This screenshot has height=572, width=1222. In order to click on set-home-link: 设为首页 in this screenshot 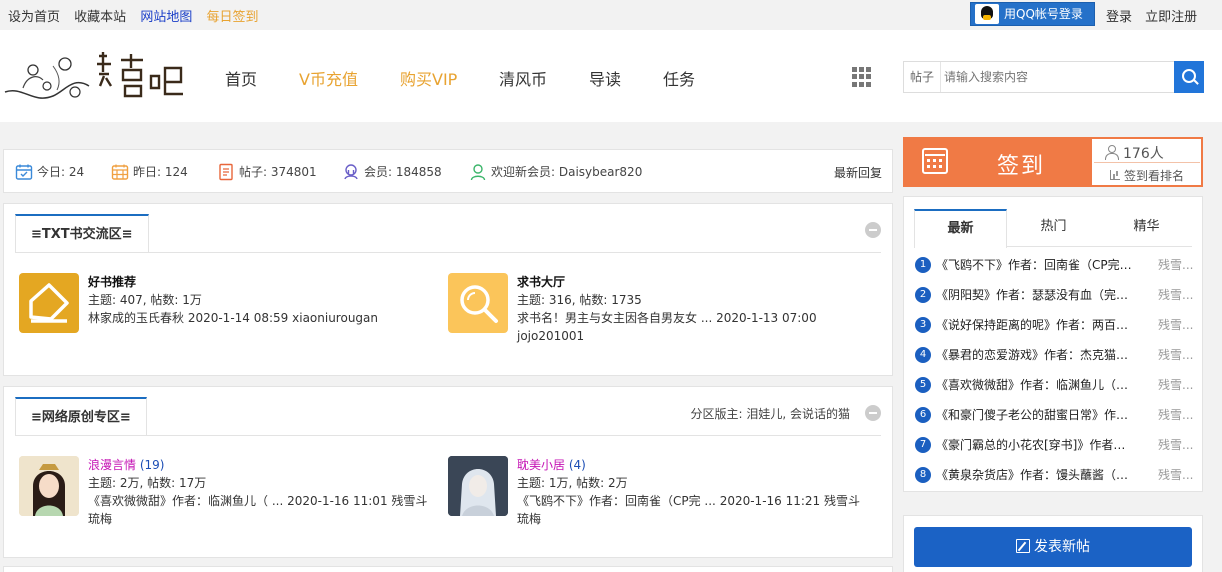, I will do `click(34, 17)`.